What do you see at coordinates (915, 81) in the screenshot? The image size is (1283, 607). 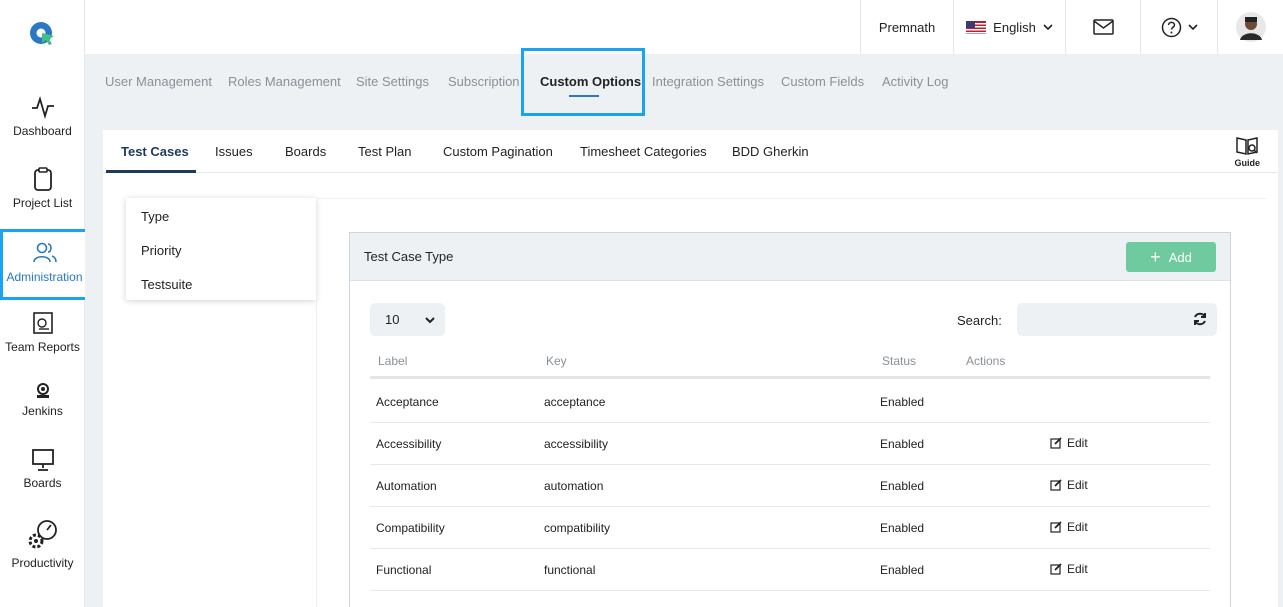 I see `tab-activity-log: Activity Log` at bounding box center [915, 81].